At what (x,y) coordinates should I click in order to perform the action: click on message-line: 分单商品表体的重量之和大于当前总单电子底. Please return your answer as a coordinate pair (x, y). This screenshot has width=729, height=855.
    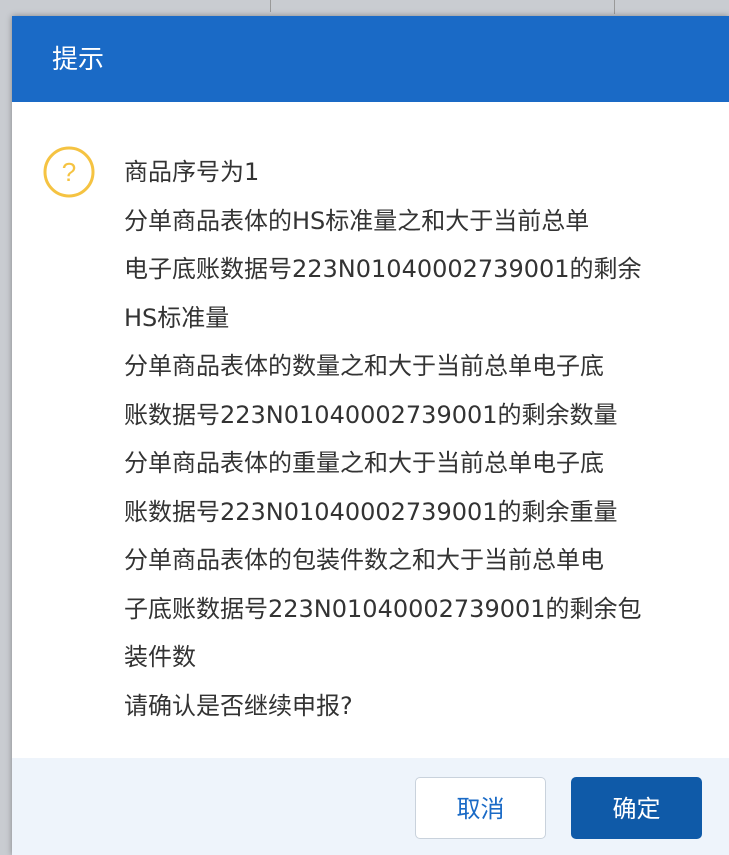
    Looking at the image, I should click on (364, 463).